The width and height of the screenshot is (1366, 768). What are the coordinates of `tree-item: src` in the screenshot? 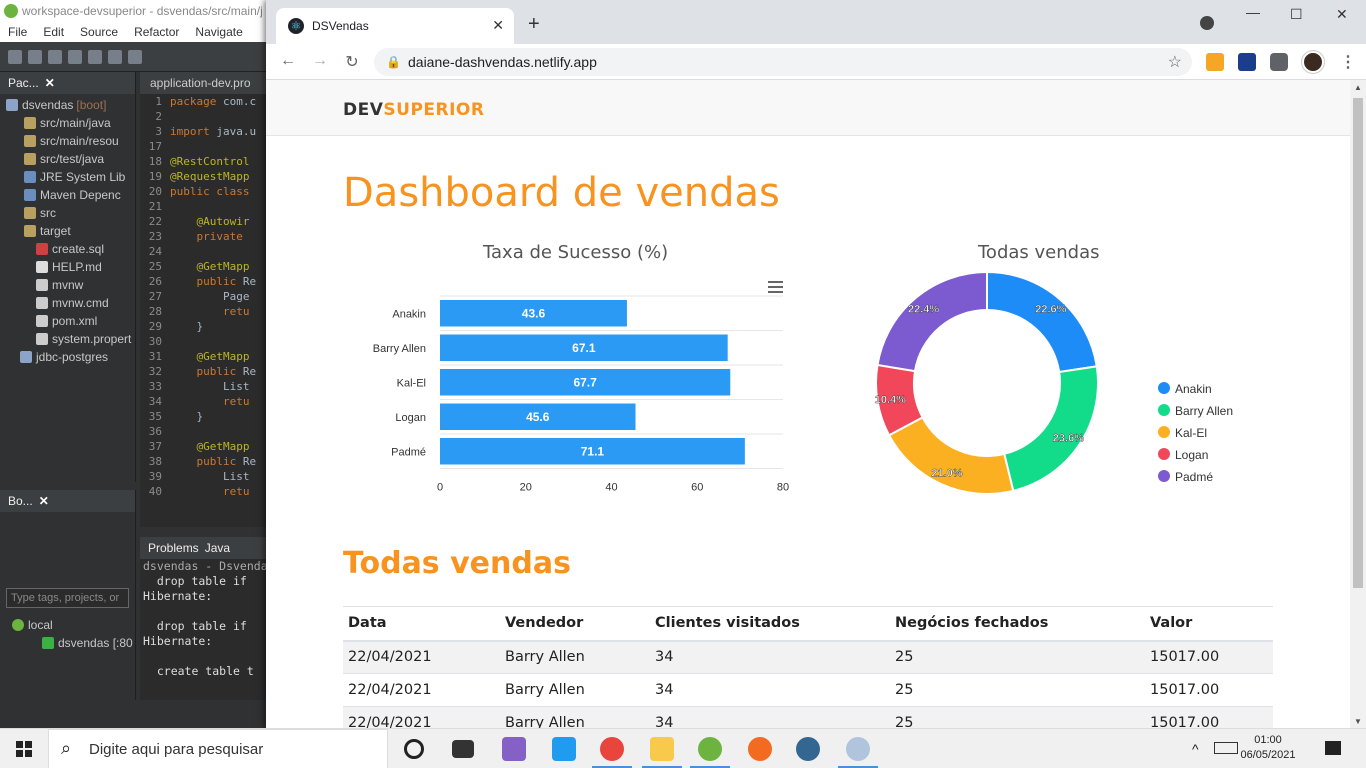 It's located at (67, 213).